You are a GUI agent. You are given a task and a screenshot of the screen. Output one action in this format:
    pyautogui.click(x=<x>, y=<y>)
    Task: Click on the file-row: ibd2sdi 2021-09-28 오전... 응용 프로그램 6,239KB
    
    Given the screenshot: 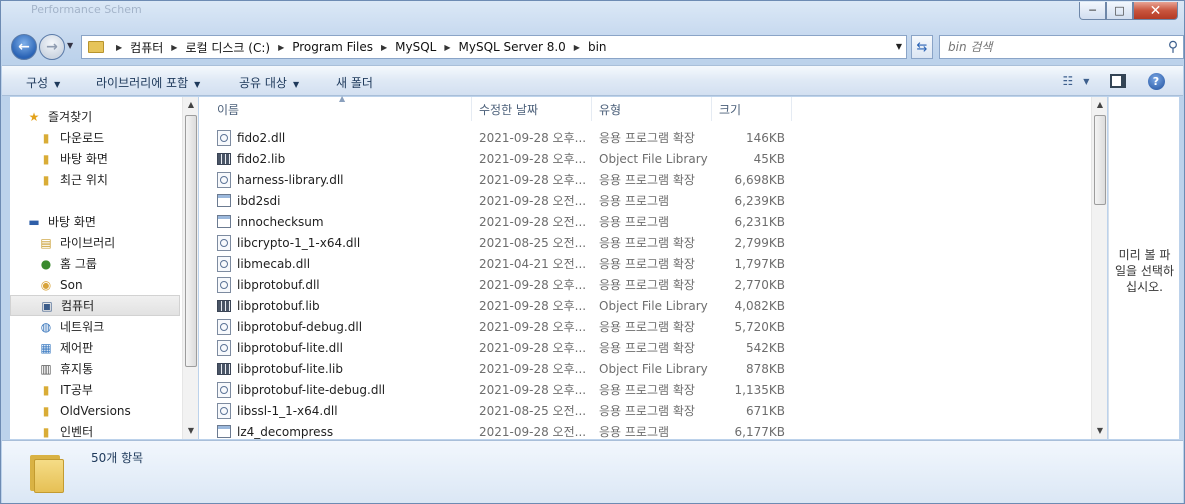 What is the action you would take?
    pyautogui.click(x=645, y=200)
    